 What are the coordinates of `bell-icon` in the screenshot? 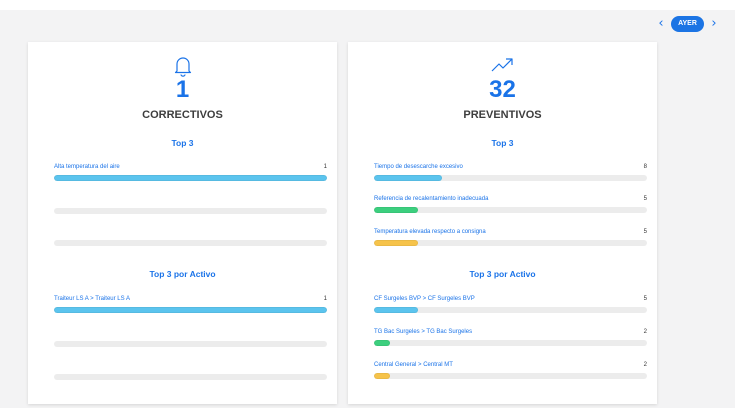 It's located at (182, 66).